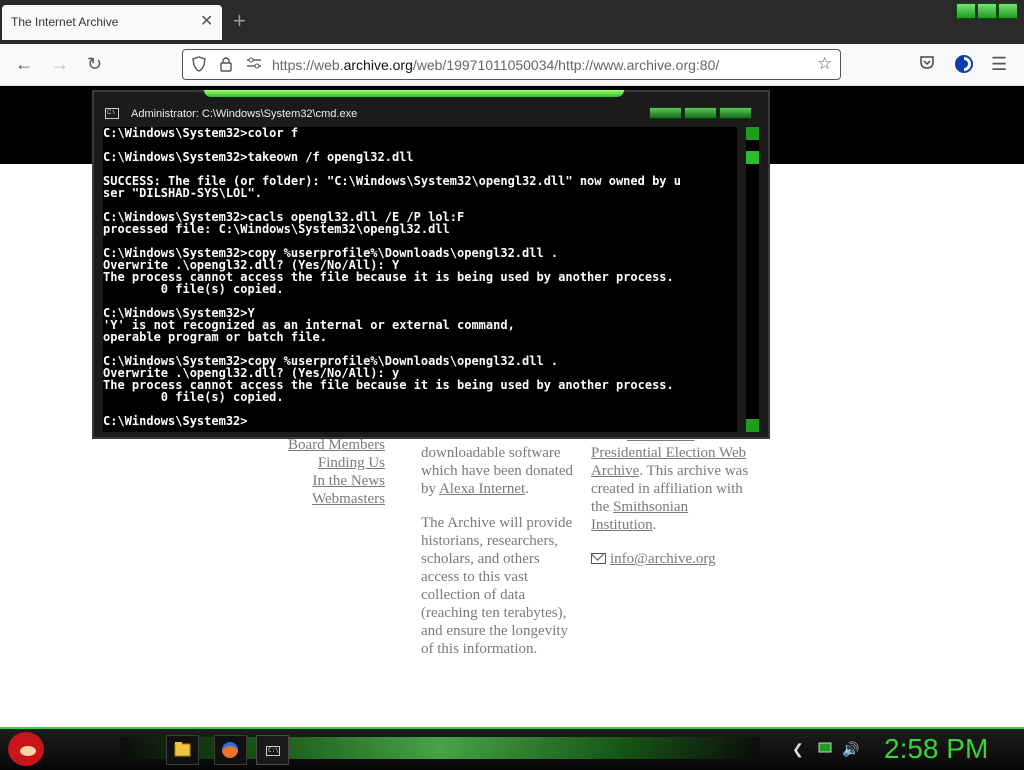  What do you see at coordinates (226, 65) in the screenshot?
I see `lock-icon` at bounding box center [226, 65].